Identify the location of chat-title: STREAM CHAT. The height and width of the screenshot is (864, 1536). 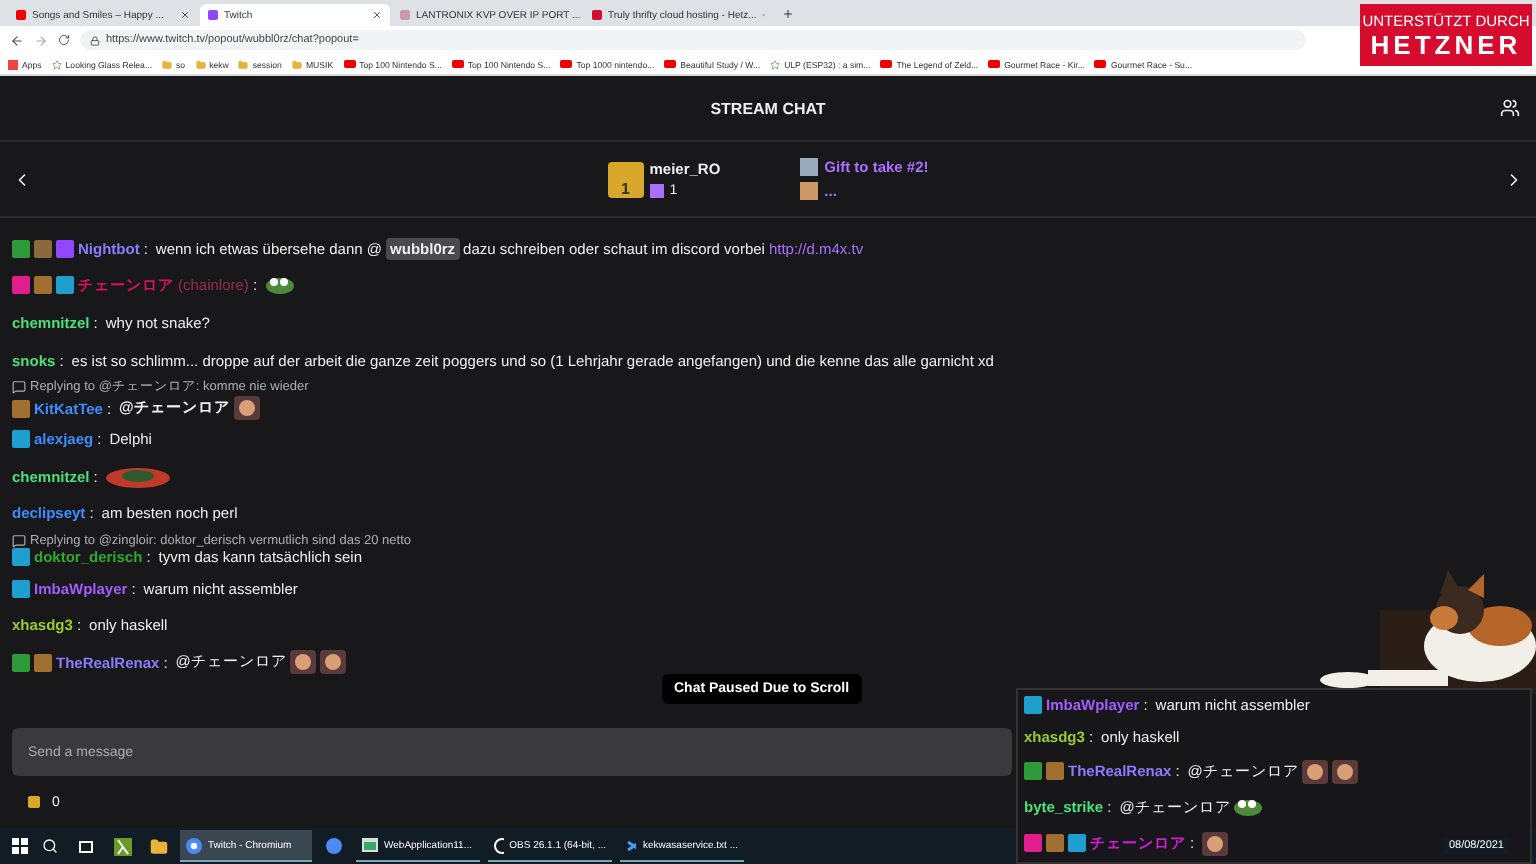
(768, 108).